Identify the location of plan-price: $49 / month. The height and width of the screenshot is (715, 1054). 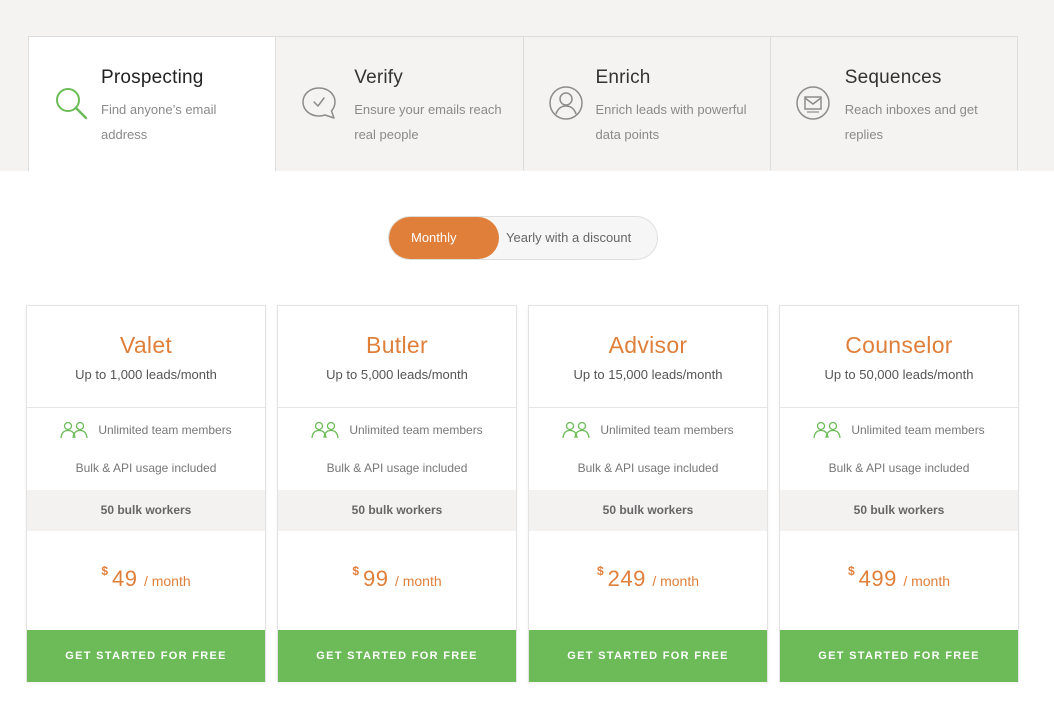
(146, 578).